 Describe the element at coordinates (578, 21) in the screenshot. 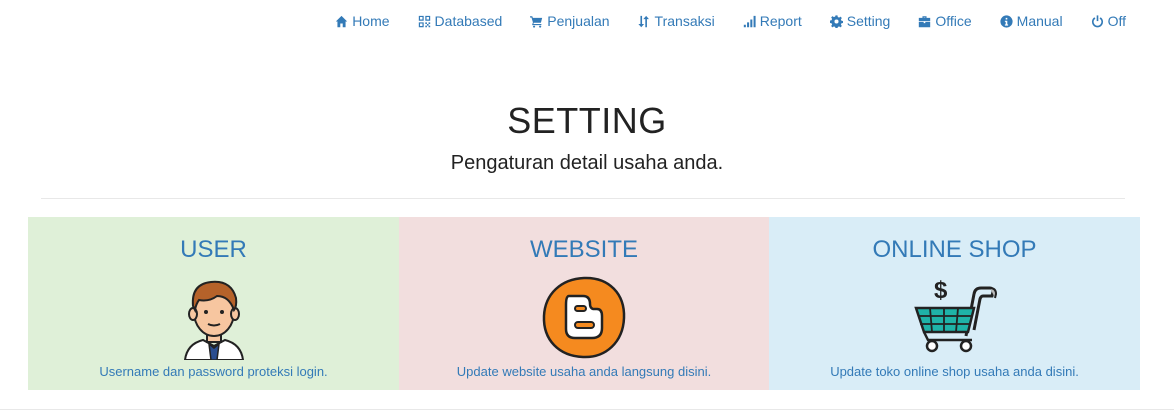

I see `nav-penjualan-label: Penjualan` at that location.